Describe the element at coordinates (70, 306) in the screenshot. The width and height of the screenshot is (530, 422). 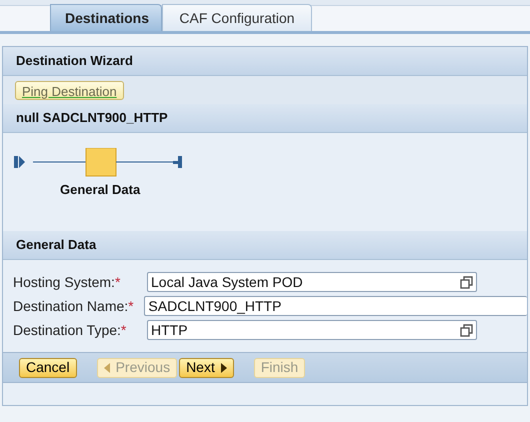
I see `field-label: Destination Name:` at that location.